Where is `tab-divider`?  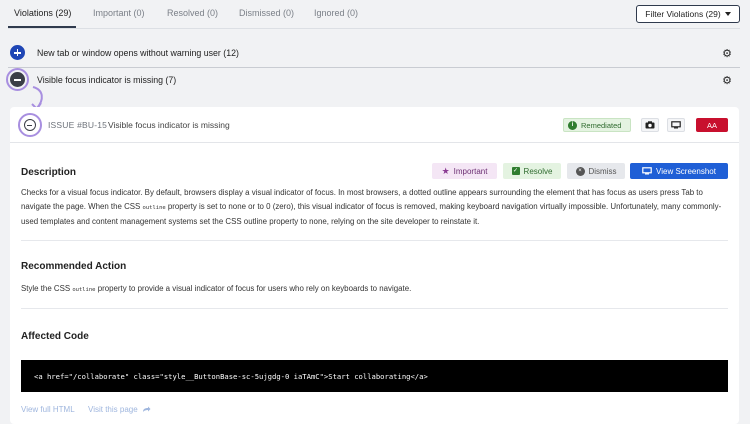 tab-divider is located at coordinates (374, 28).